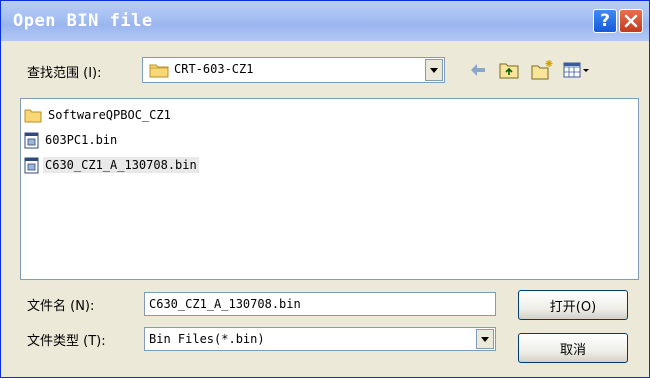 The height and width of the screenshot is (378, 650). I want to click on list-item-file: 603PC1.bin, so click(71, 140).